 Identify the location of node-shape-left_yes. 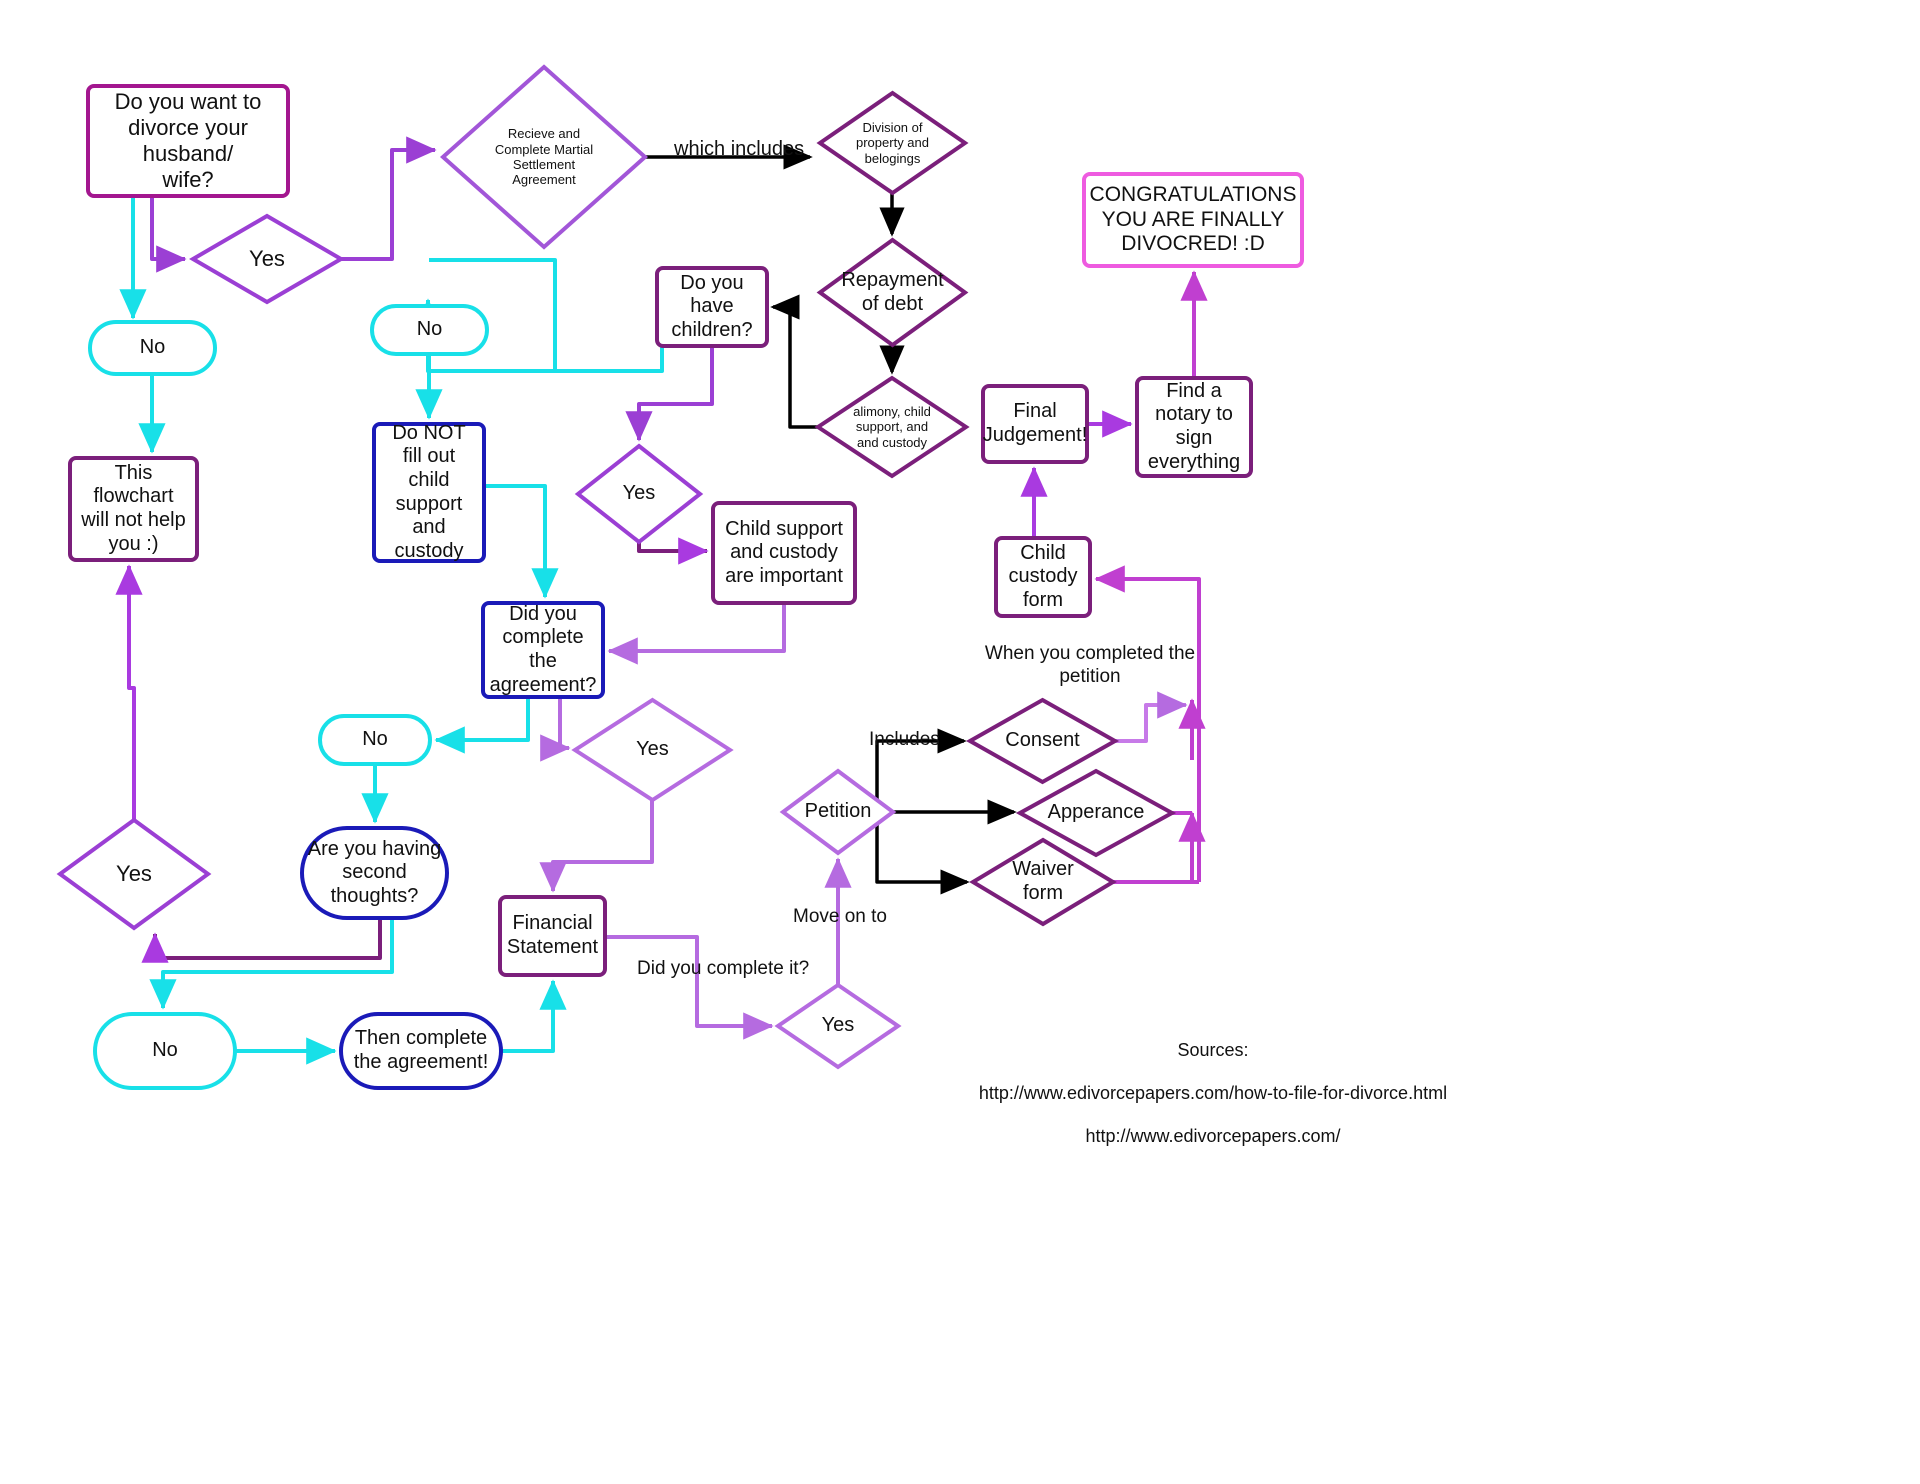
(134, 874).